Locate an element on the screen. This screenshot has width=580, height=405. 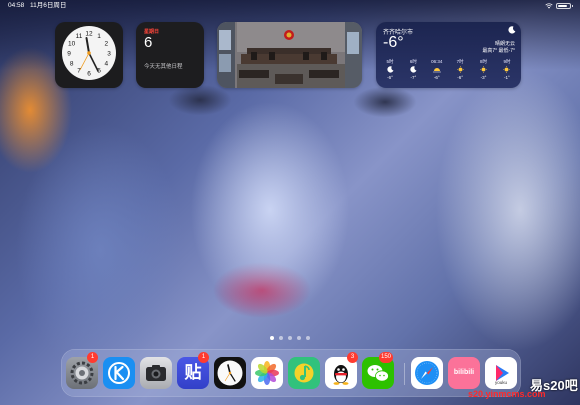
app-photos is located at coordinates (267, 373).